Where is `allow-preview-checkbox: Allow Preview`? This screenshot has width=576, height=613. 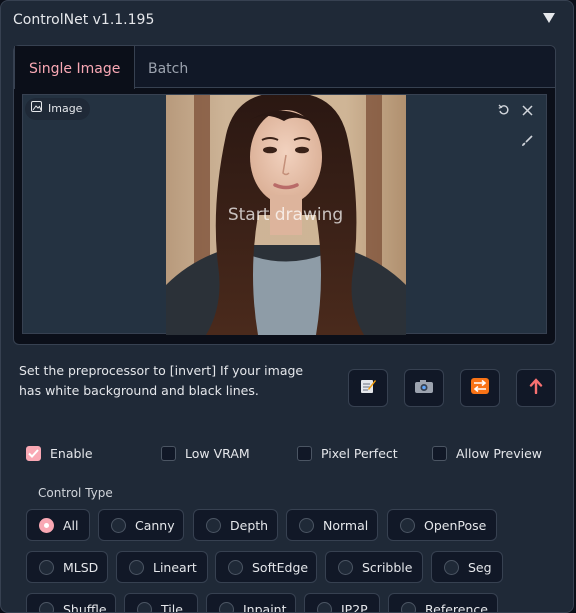 allow-preview-checkbox: Allow Preview is located at coordinates (487, 453).